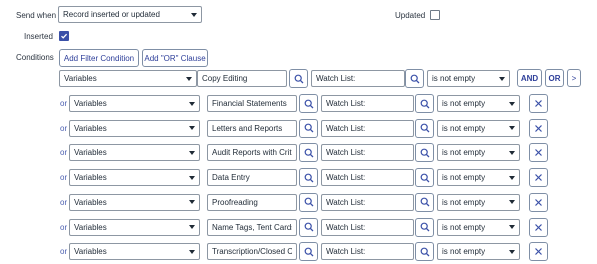 This screenshot has height=264, width=597. What do you see at coordinates (231, 178) in the screenshot?
I see `variable-value: Data Entry` at bounding box center [231, 178].